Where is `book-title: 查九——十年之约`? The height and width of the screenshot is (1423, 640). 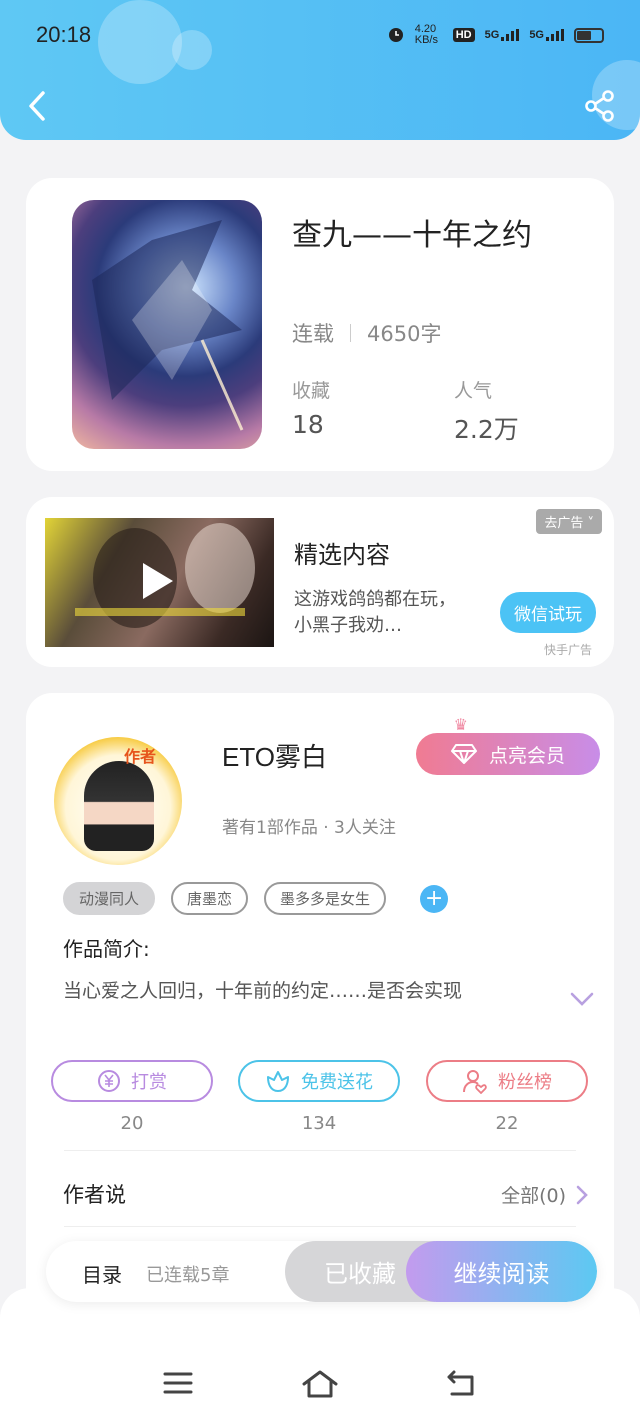 book-title: 查九——十年之约 is located at coordinates (412, 235).